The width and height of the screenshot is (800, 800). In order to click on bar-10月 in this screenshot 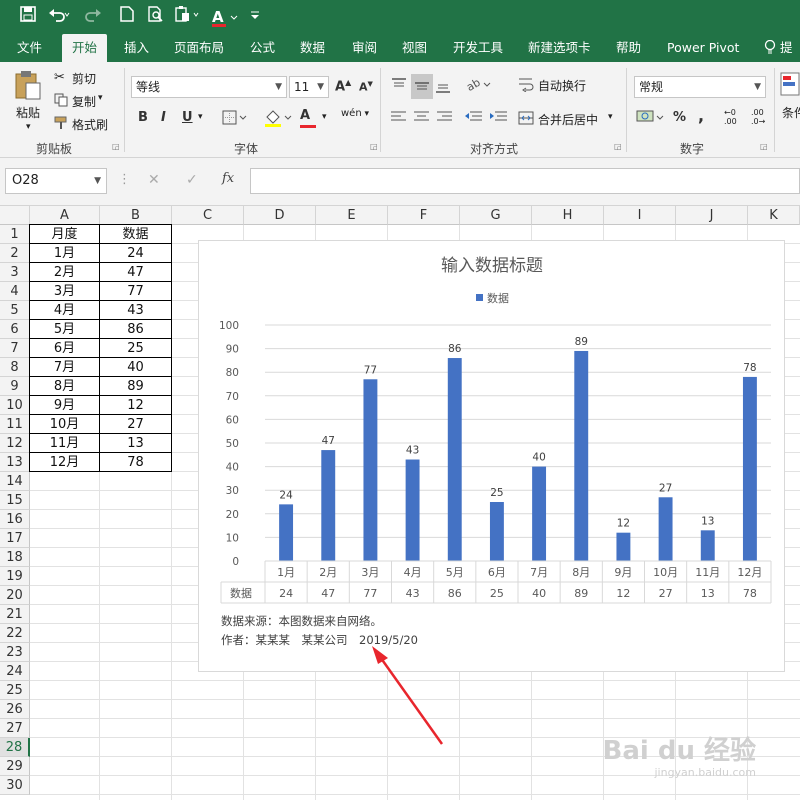, I will do `click(665, 529)`.